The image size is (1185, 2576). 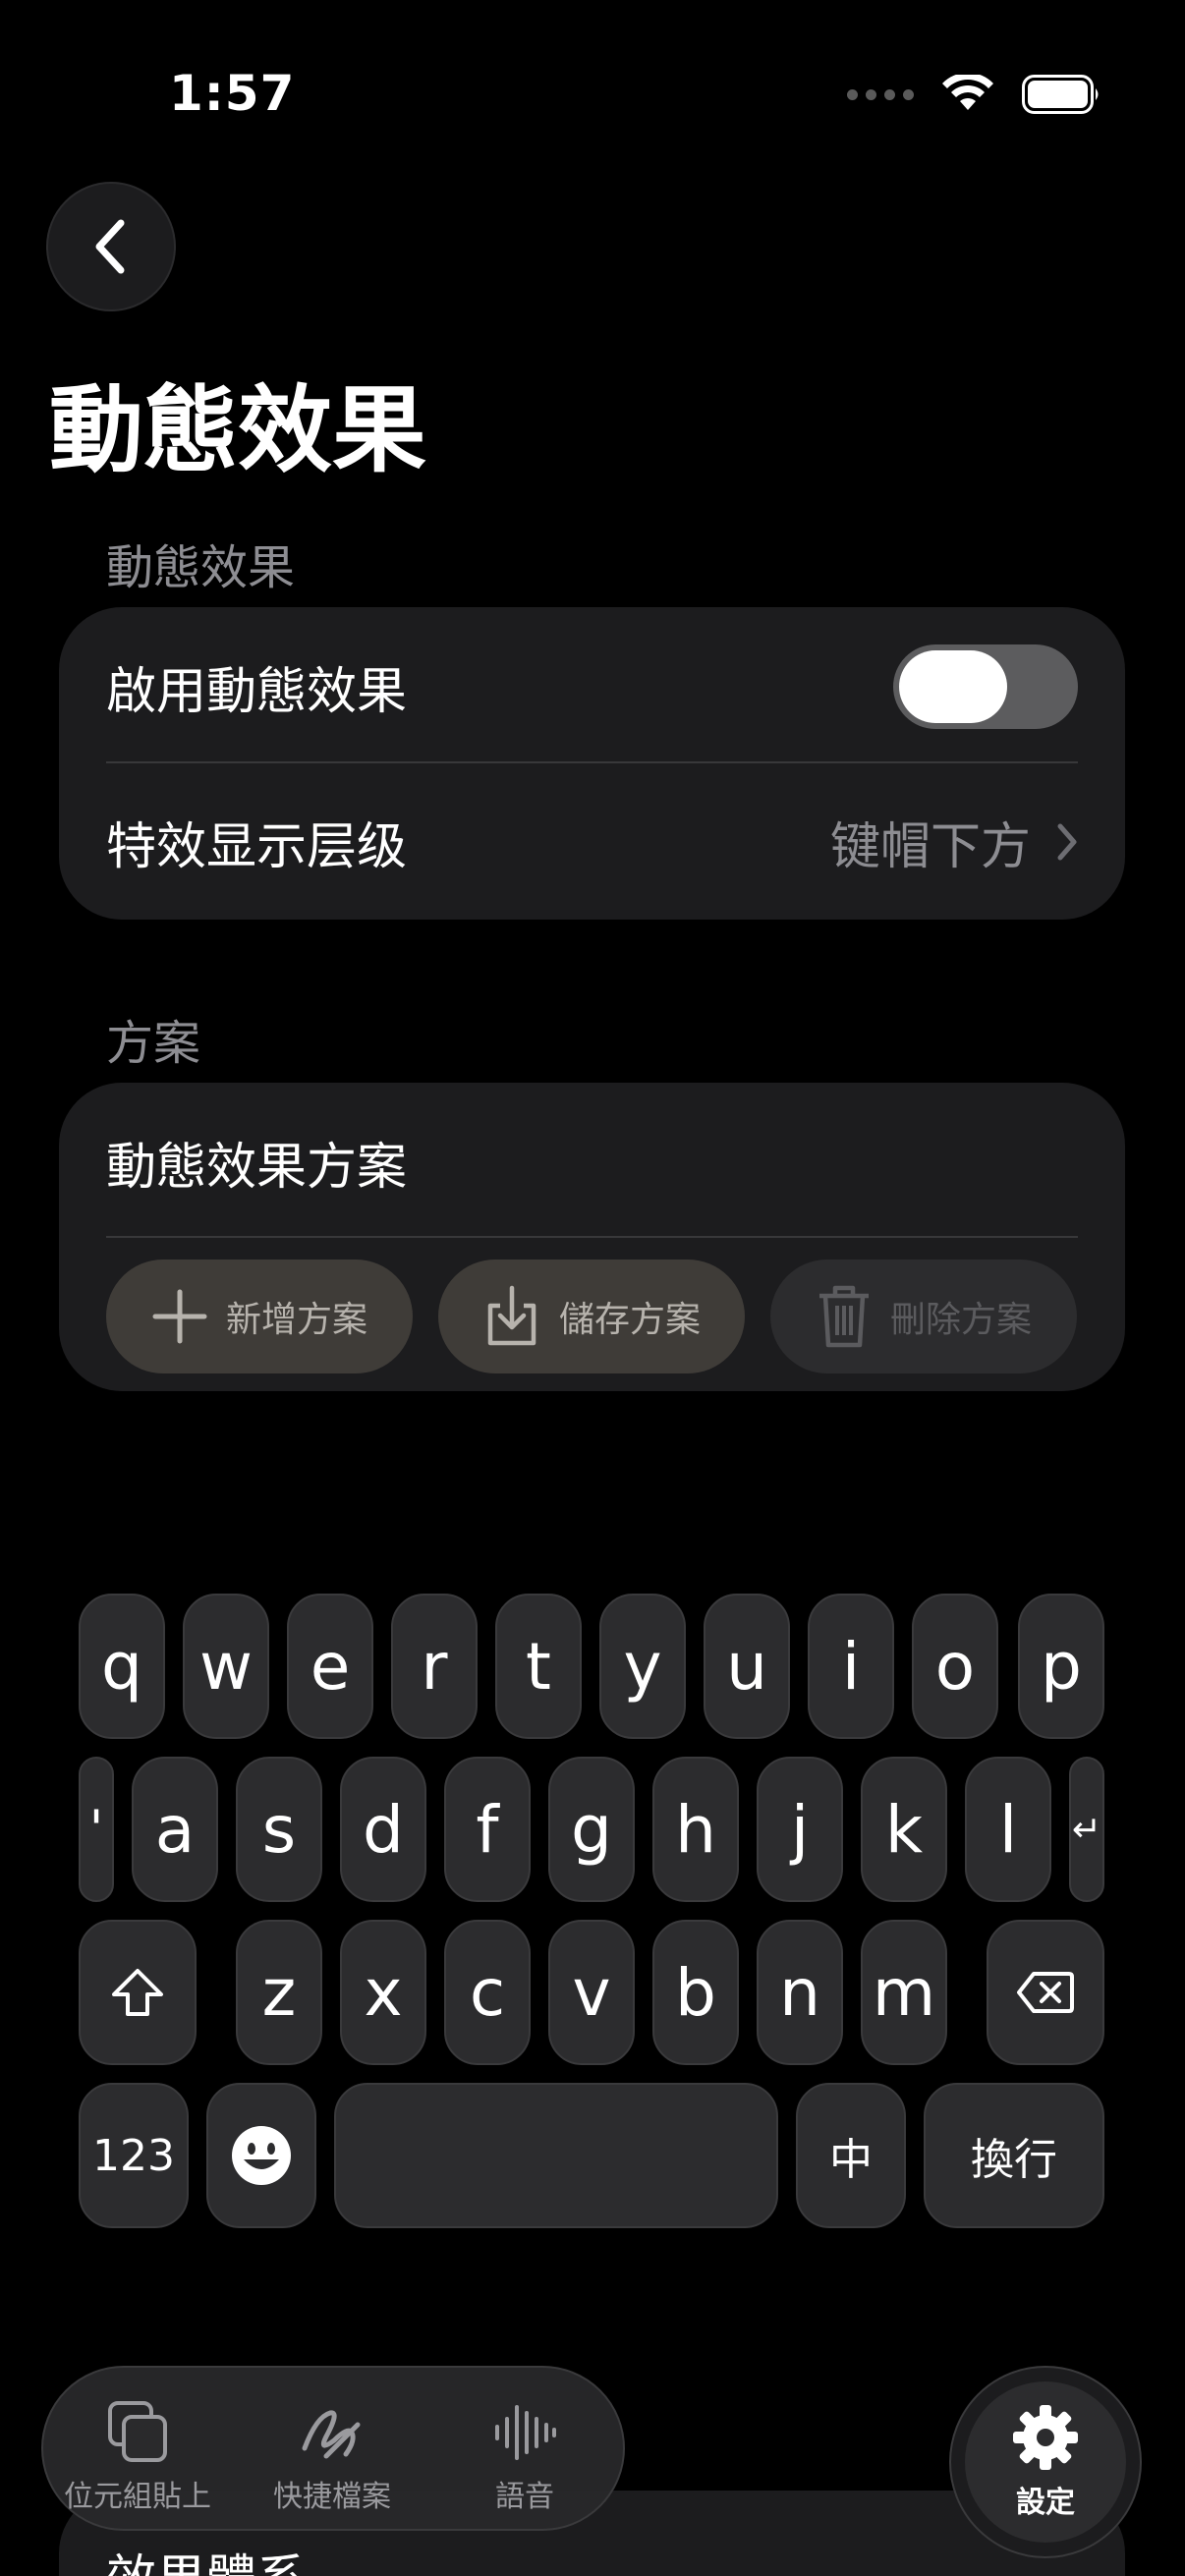 What do you see at coordinates (1045, 2437) in the screenshot?
I see `gear-icon` at bounding box center [1045, 2437].